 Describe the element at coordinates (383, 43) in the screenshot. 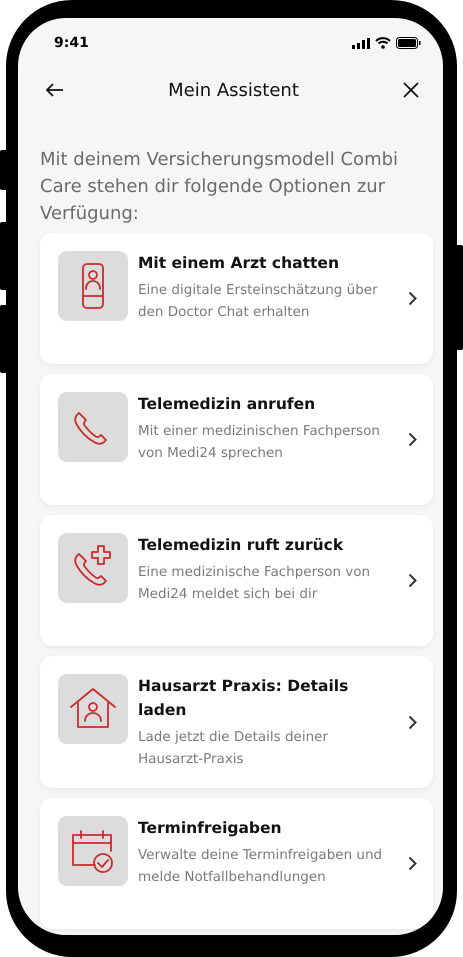

I see `wifi-icon` at that location.